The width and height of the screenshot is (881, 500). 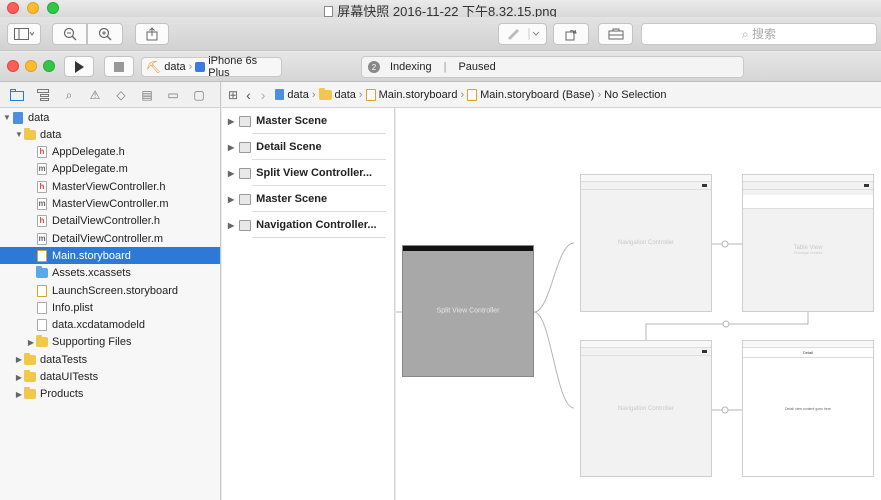 I want to click on battery-icon, so click(x=866, y=185).